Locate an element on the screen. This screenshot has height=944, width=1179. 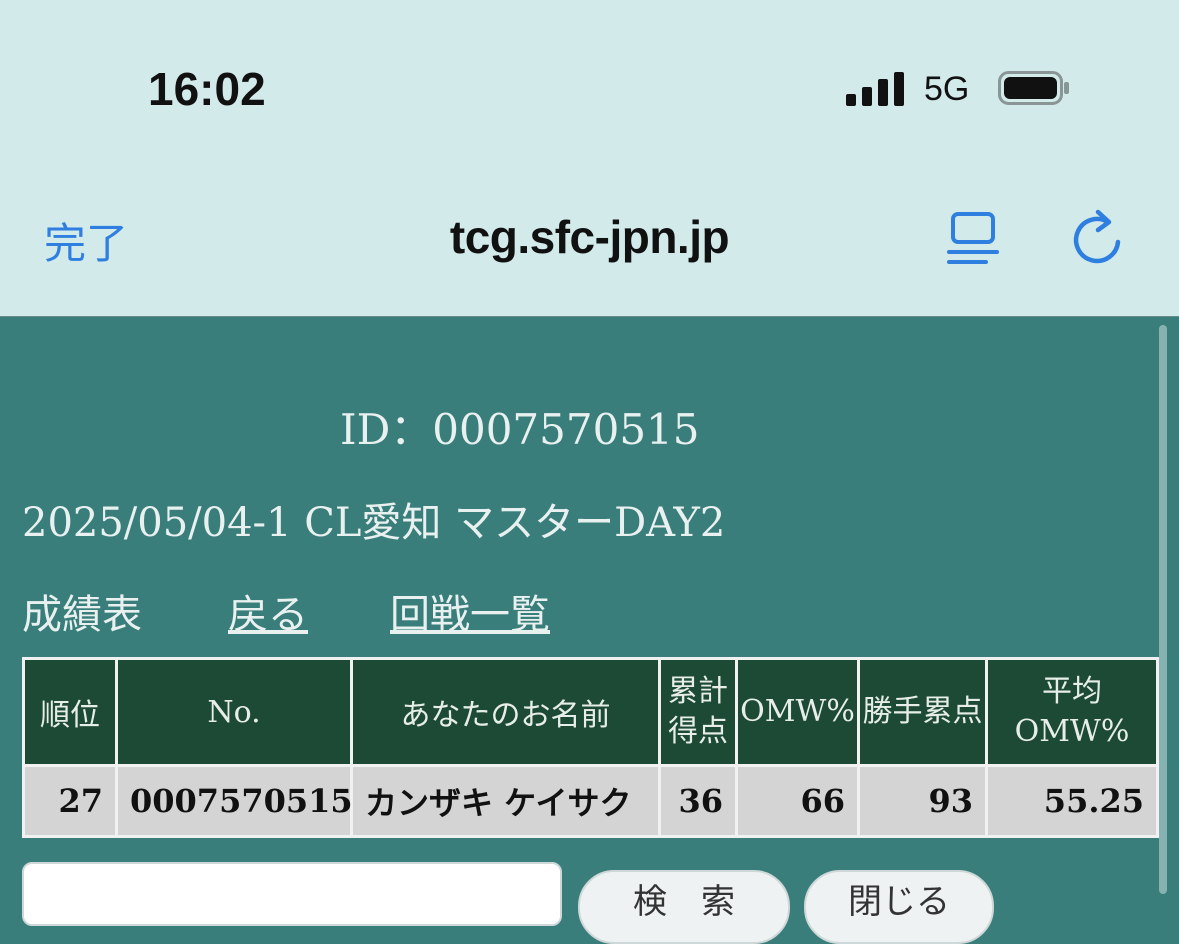
points-header-line2: 得点 is located at coordinates (698, 731).